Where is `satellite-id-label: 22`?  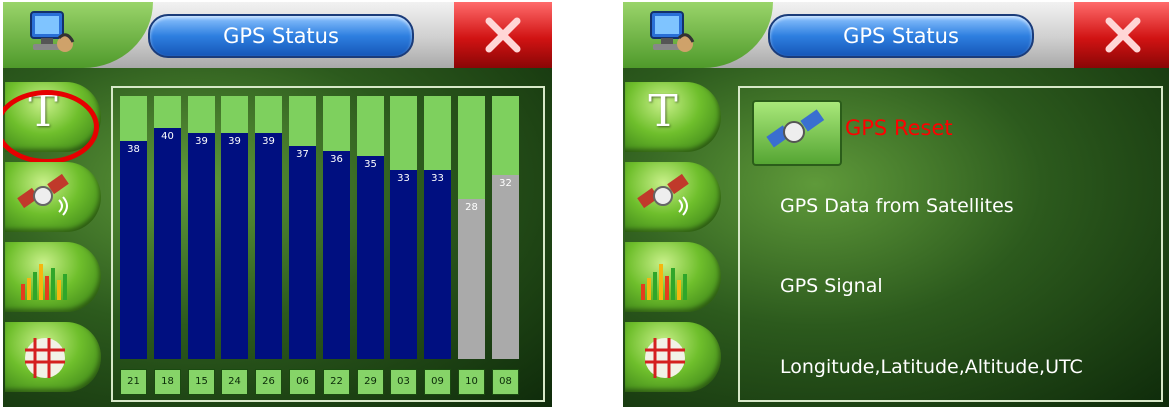
satellite-id-label: 22 is located at coordinates (336, 382).